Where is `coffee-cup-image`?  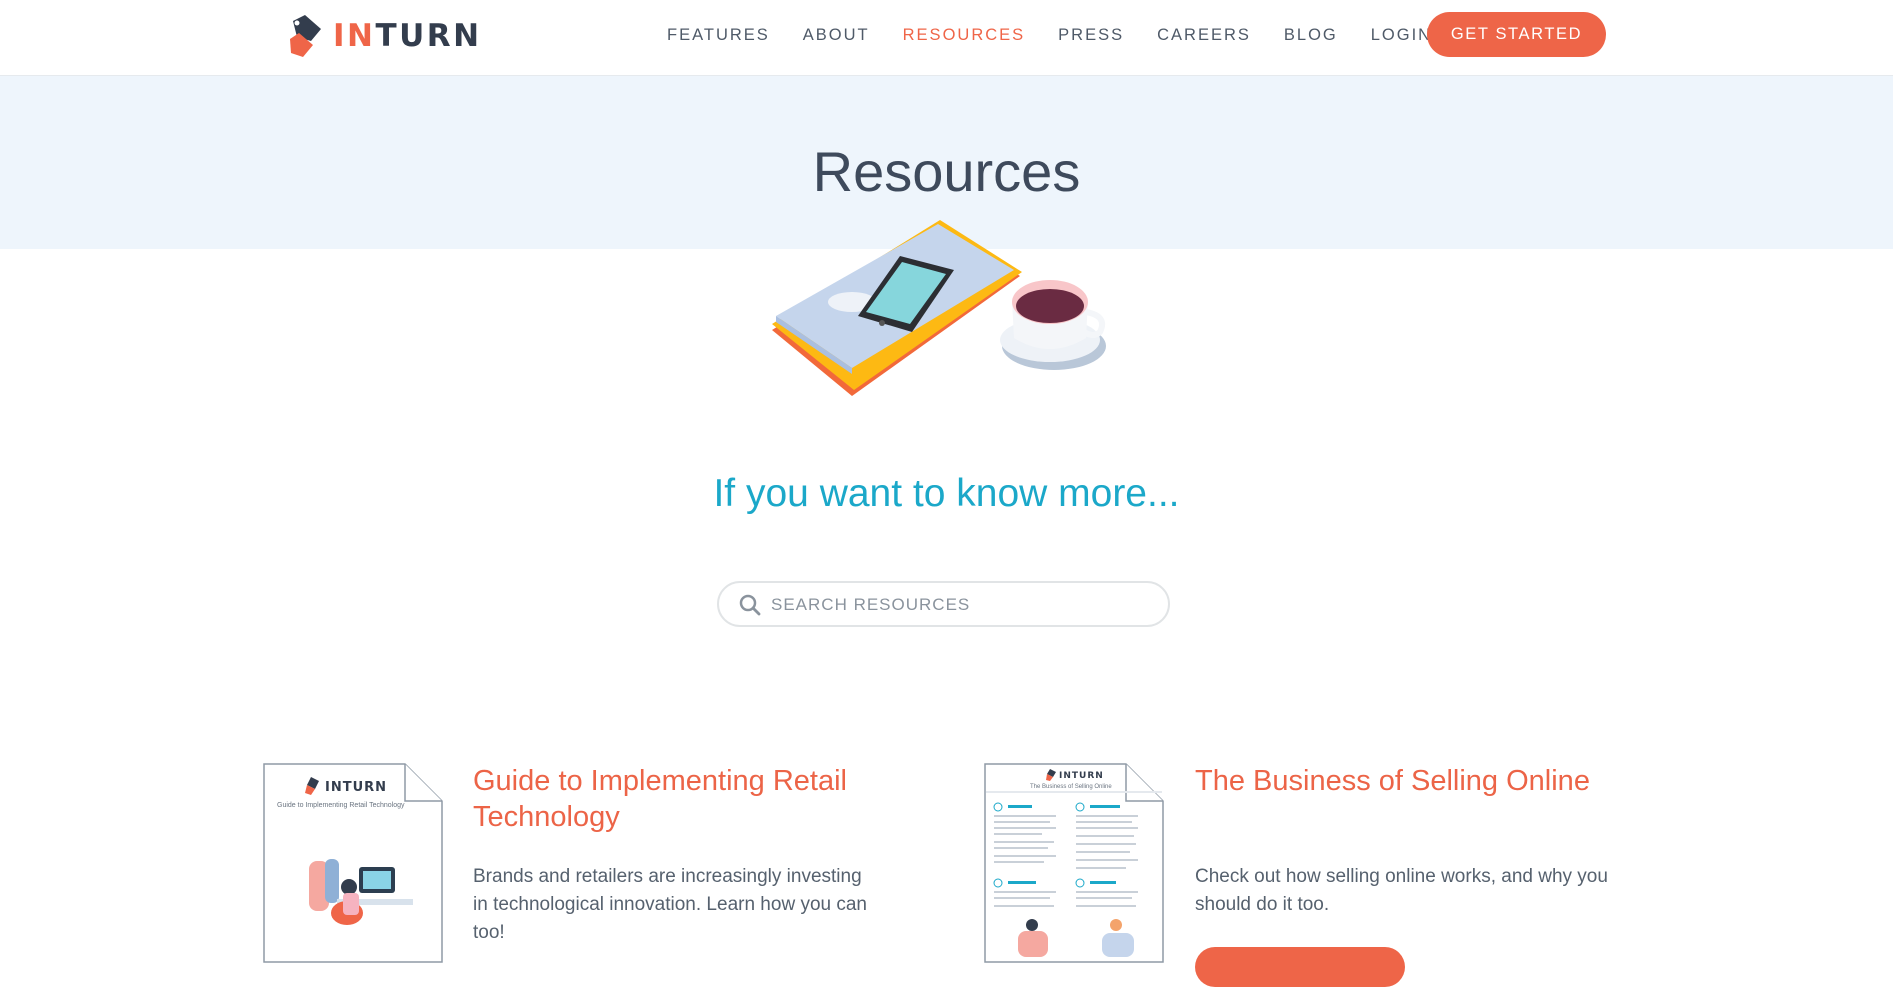 coffee-cup-image is located at coordinates (1053, 325).